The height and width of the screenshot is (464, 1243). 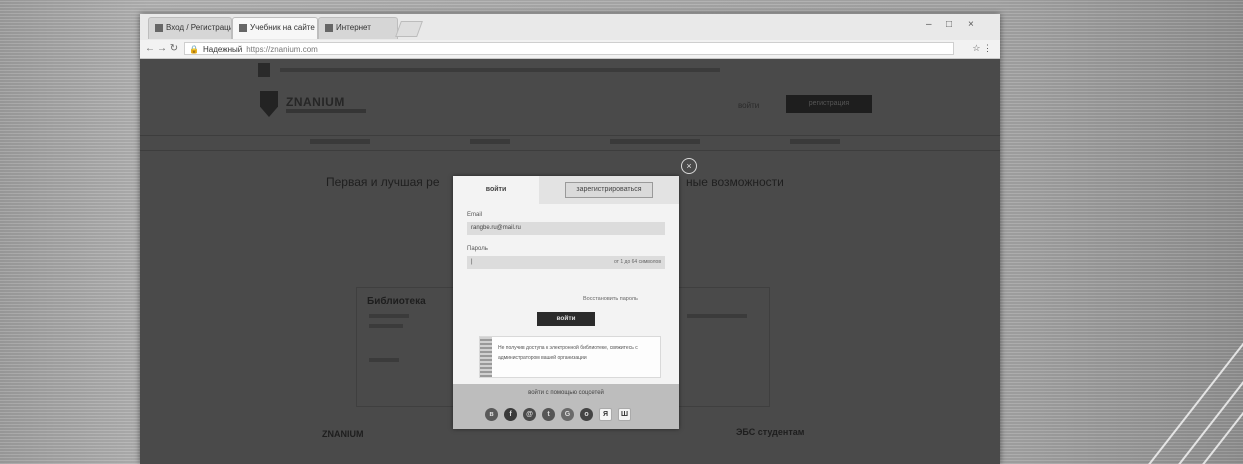 I want to click on modal-social-footer: войти с помощью соцсетей в f @ t Gо Я Ш, so click(x=566, y=406).